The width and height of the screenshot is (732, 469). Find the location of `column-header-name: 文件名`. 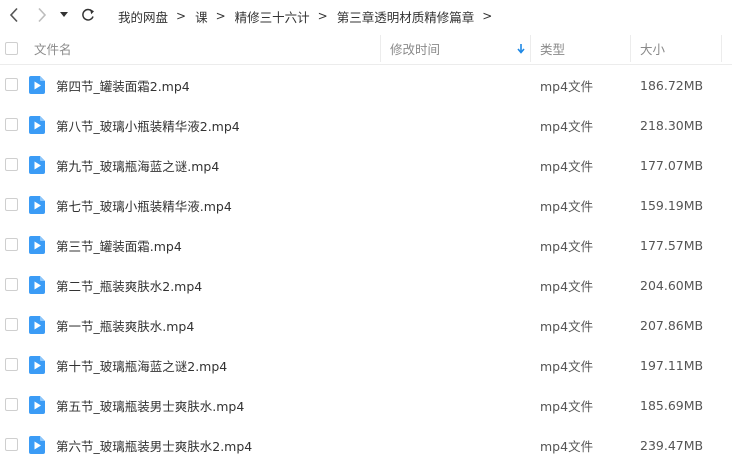

column-header-name: 文件名 is located at coordinates (53, 48).